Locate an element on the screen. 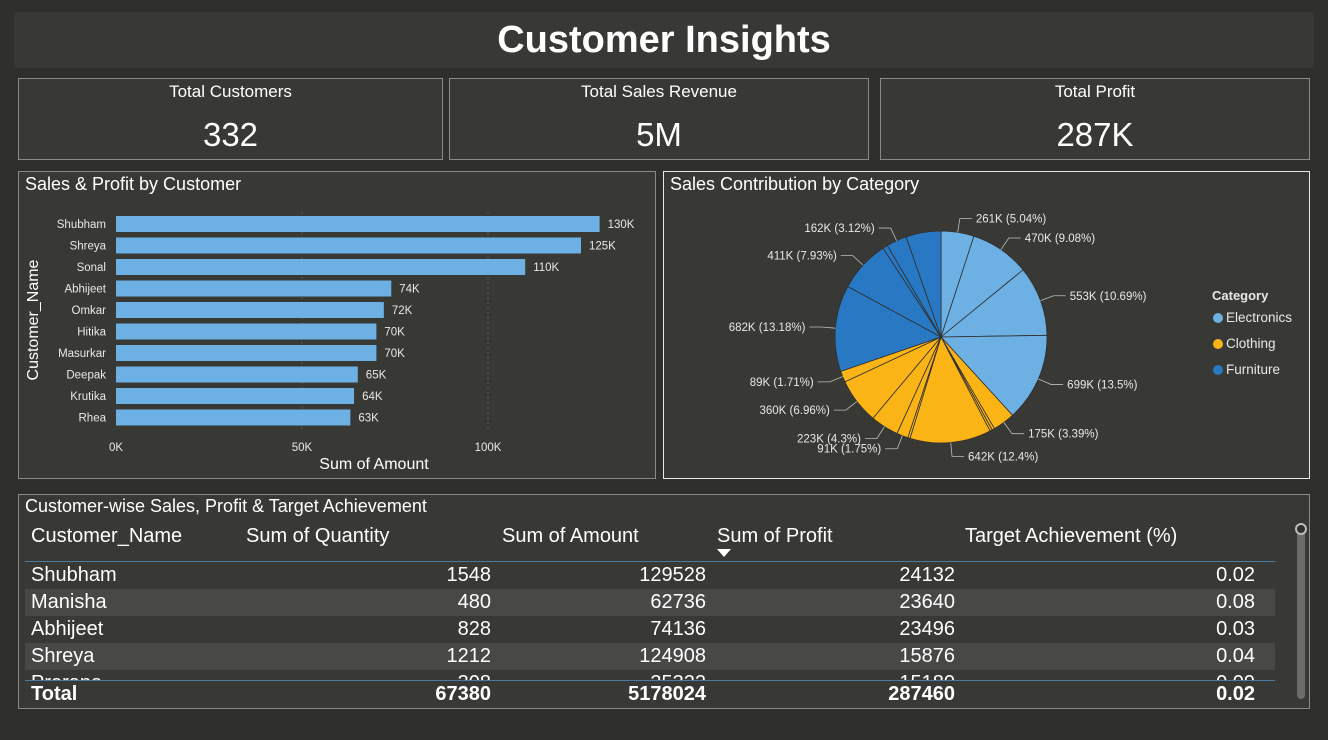 The width and height of the screenshot is (1328, 740). cell-customer-name: Manisha is located at coordinates (69, 602).